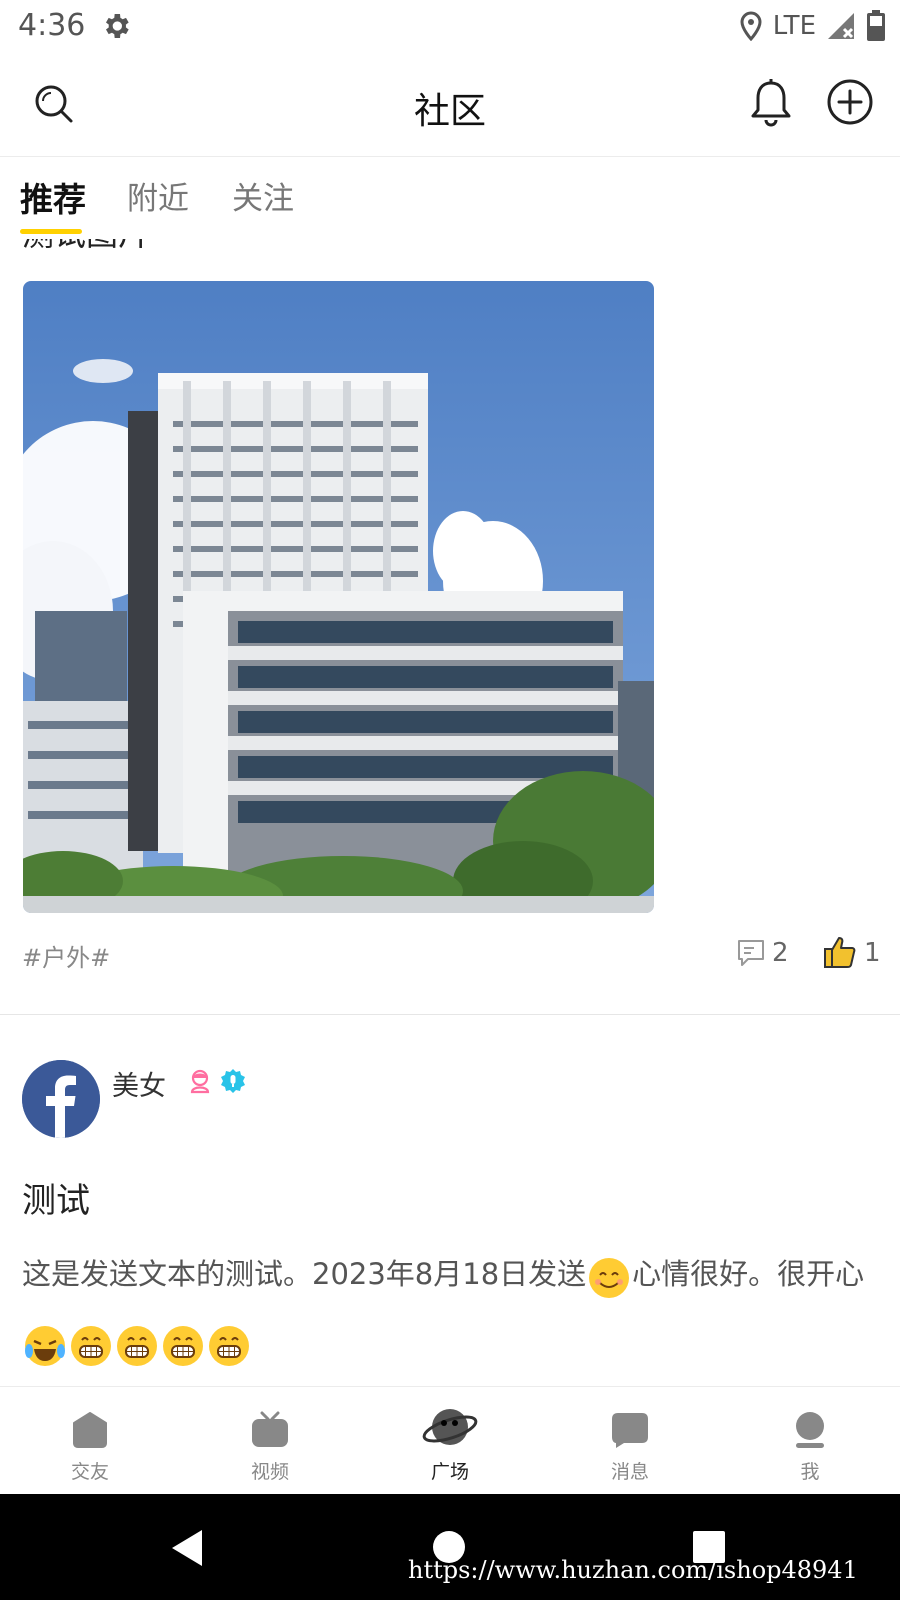 This screenshot has width=900, height=1600. I want to click on bottom-nav: 交友 视频 广场 消息 我, so click(450, 1440).